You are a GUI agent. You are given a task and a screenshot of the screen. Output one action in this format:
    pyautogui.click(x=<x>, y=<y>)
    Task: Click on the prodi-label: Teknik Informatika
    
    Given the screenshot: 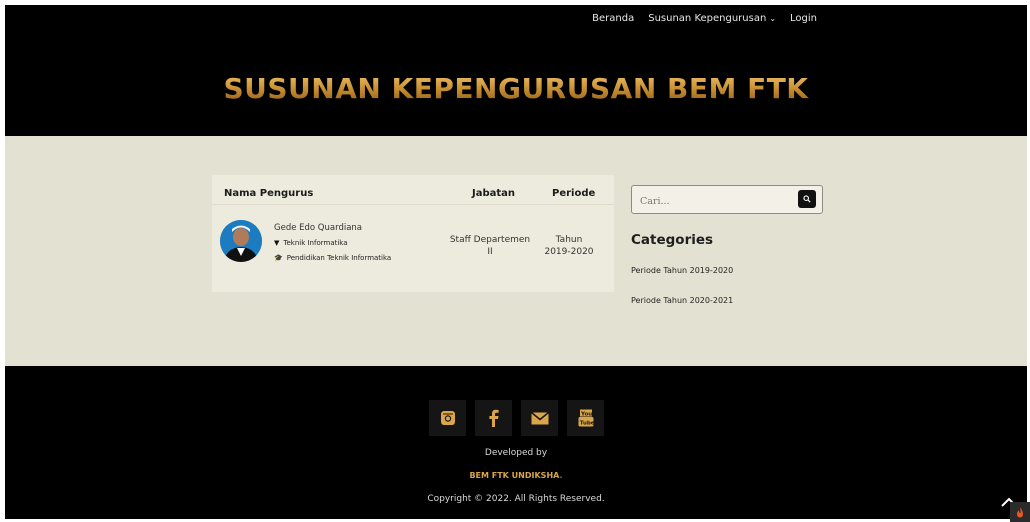 What is the action you would take?
    pyautogui.click(x=315, y=243)
    